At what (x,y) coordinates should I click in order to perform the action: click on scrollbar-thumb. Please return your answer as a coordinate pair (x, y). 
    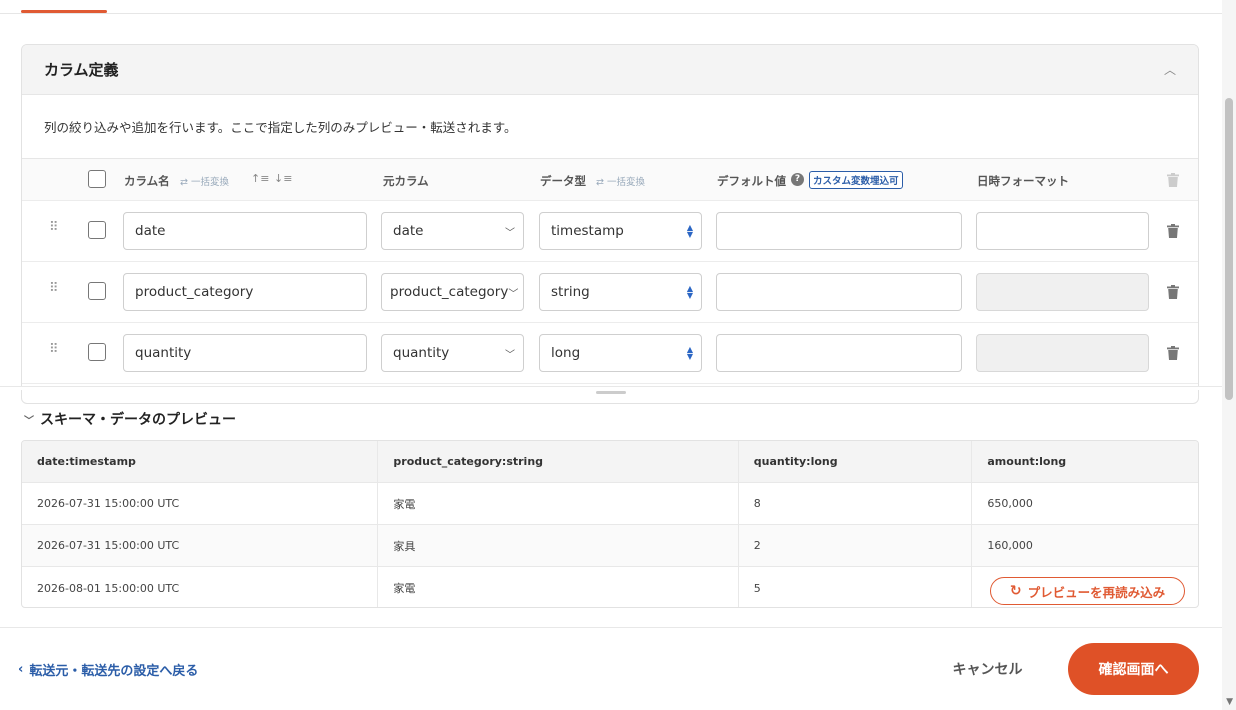
    Looking at the image, I should click on (1229, 249).